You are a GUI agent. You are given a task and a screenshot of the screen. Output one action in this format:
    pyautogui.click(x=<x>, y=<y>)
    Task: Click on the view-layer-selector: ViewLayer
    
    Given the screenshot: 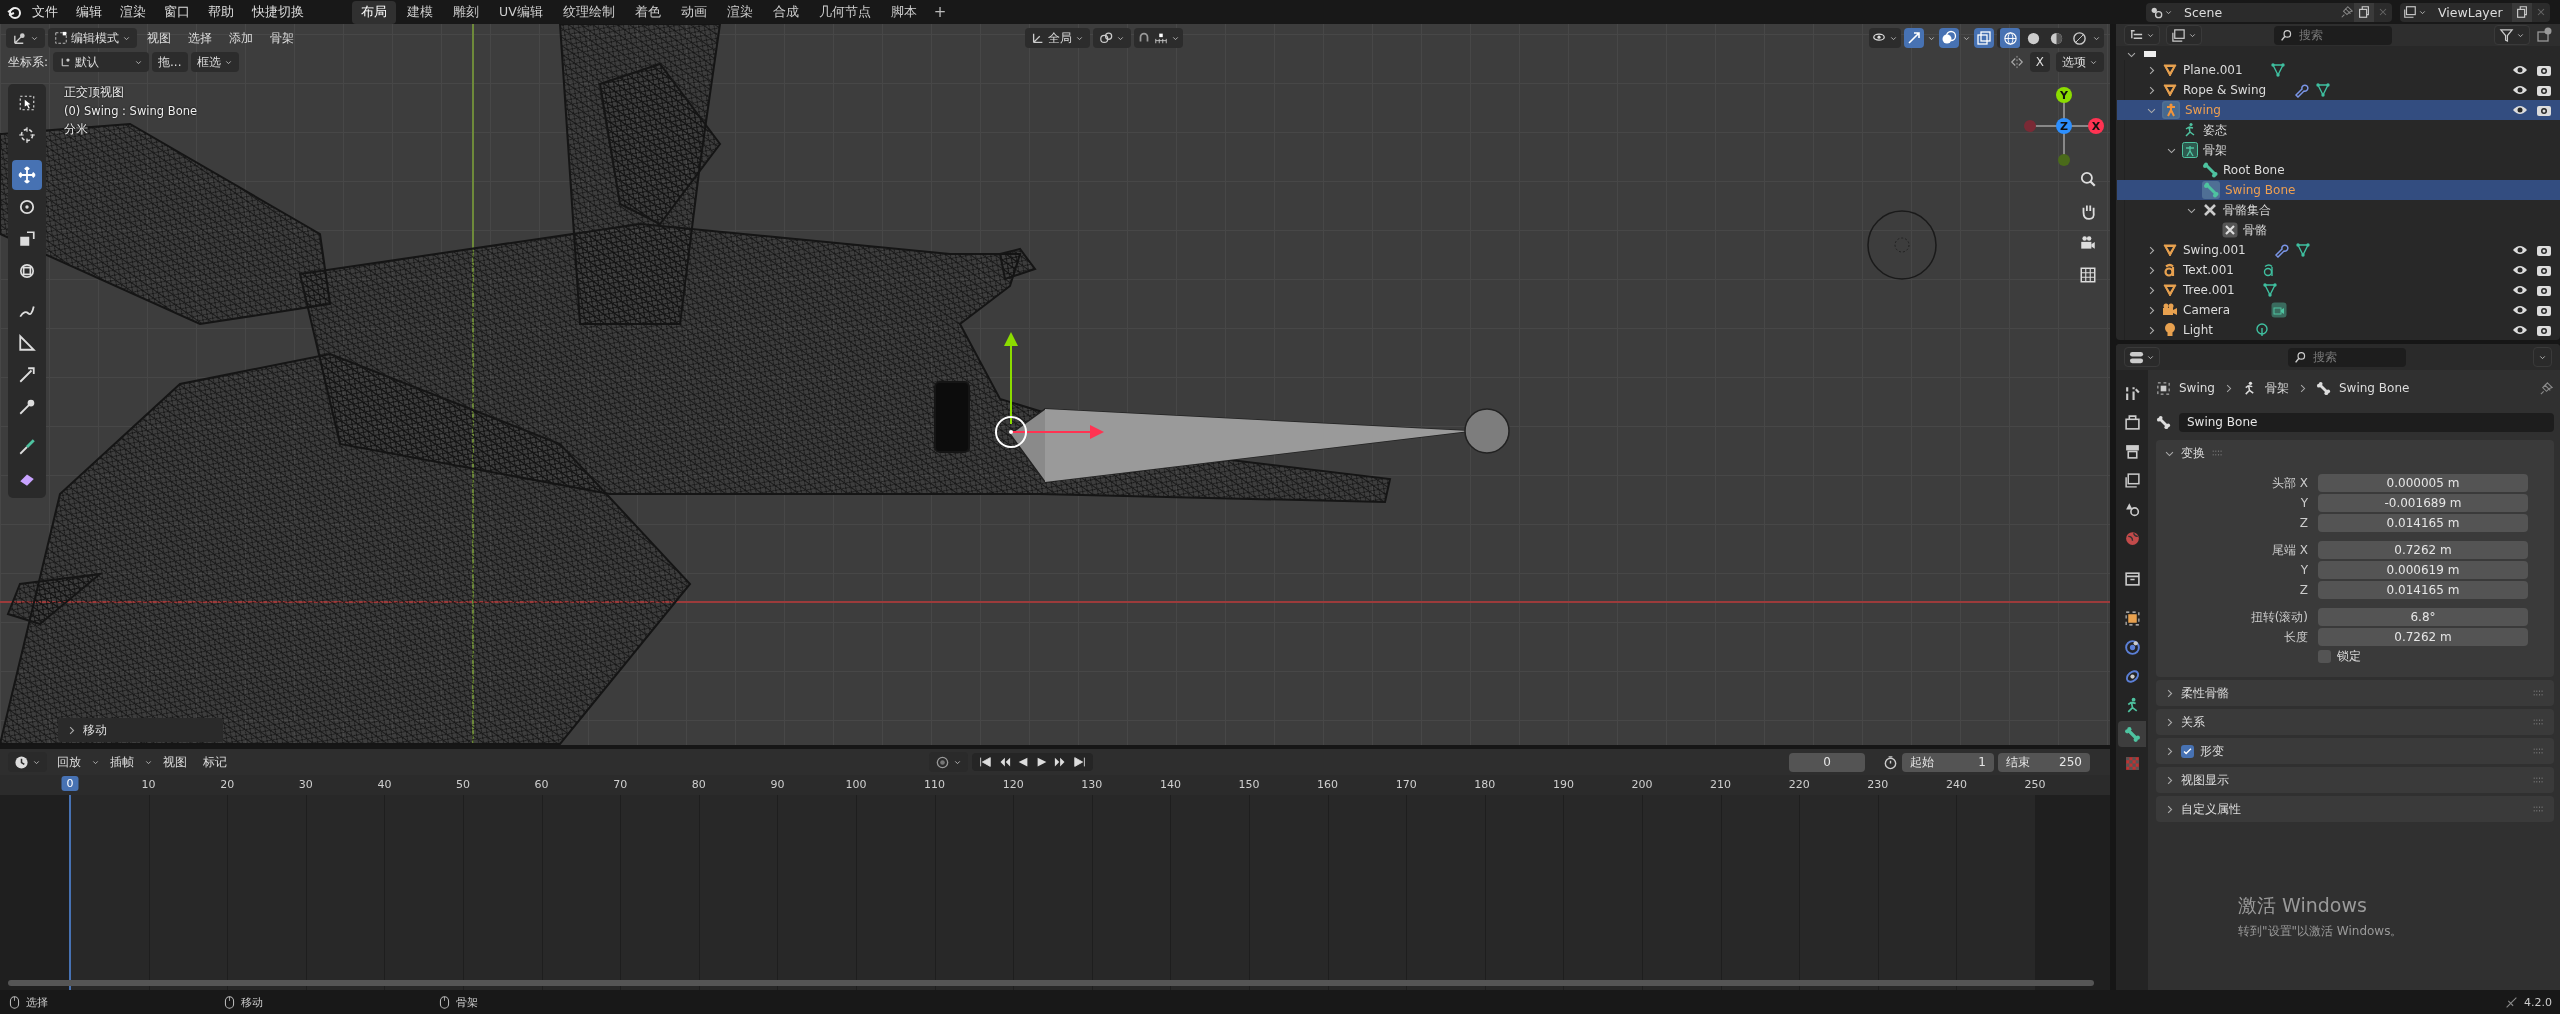 What is the action you would take?
    pyautogui.click(x=2475, y=12)
    